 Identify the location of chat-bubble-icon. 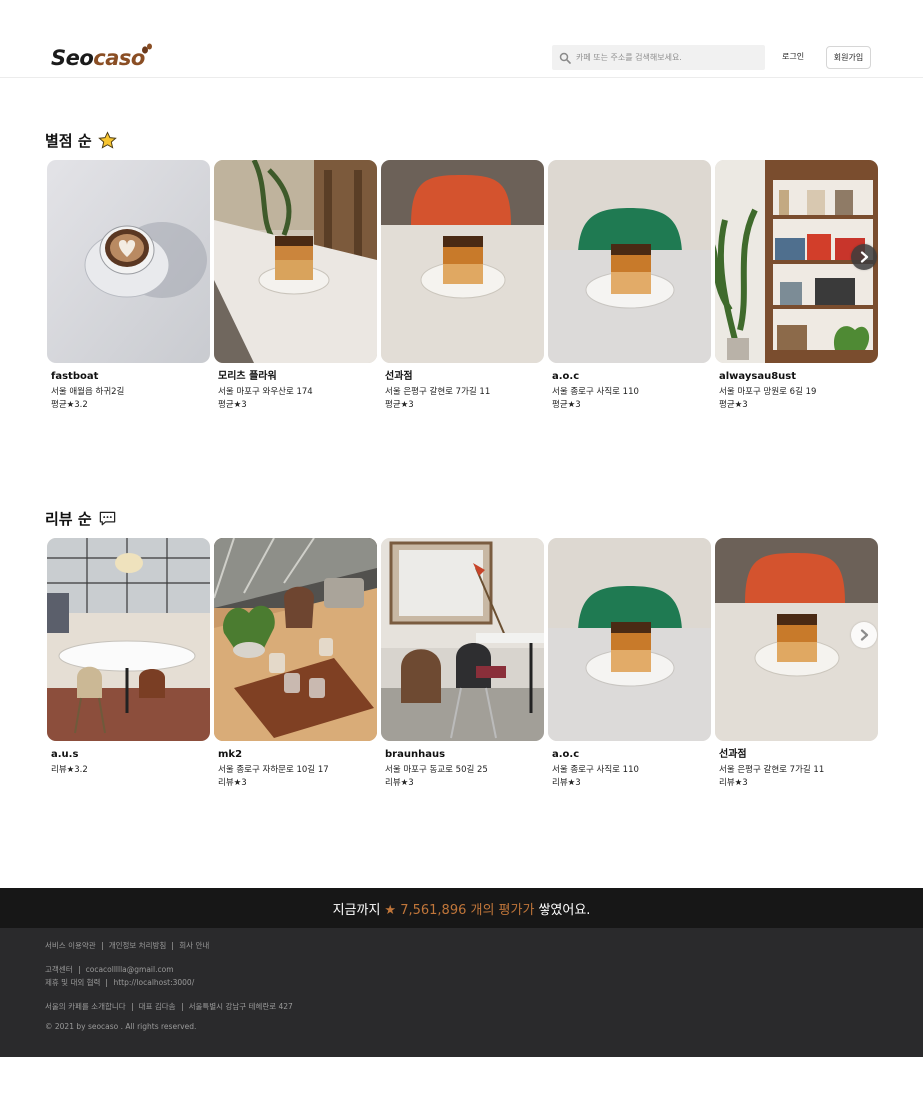
(107, 518).